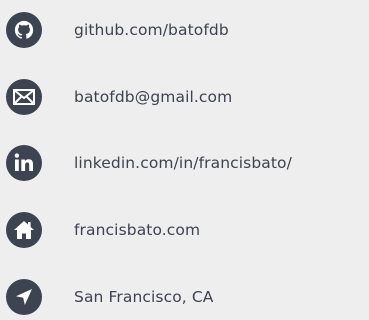 Image resolution: width=369 pixels, height=320 pixels. I want to click on linkedin-icon, so click(24, 163).